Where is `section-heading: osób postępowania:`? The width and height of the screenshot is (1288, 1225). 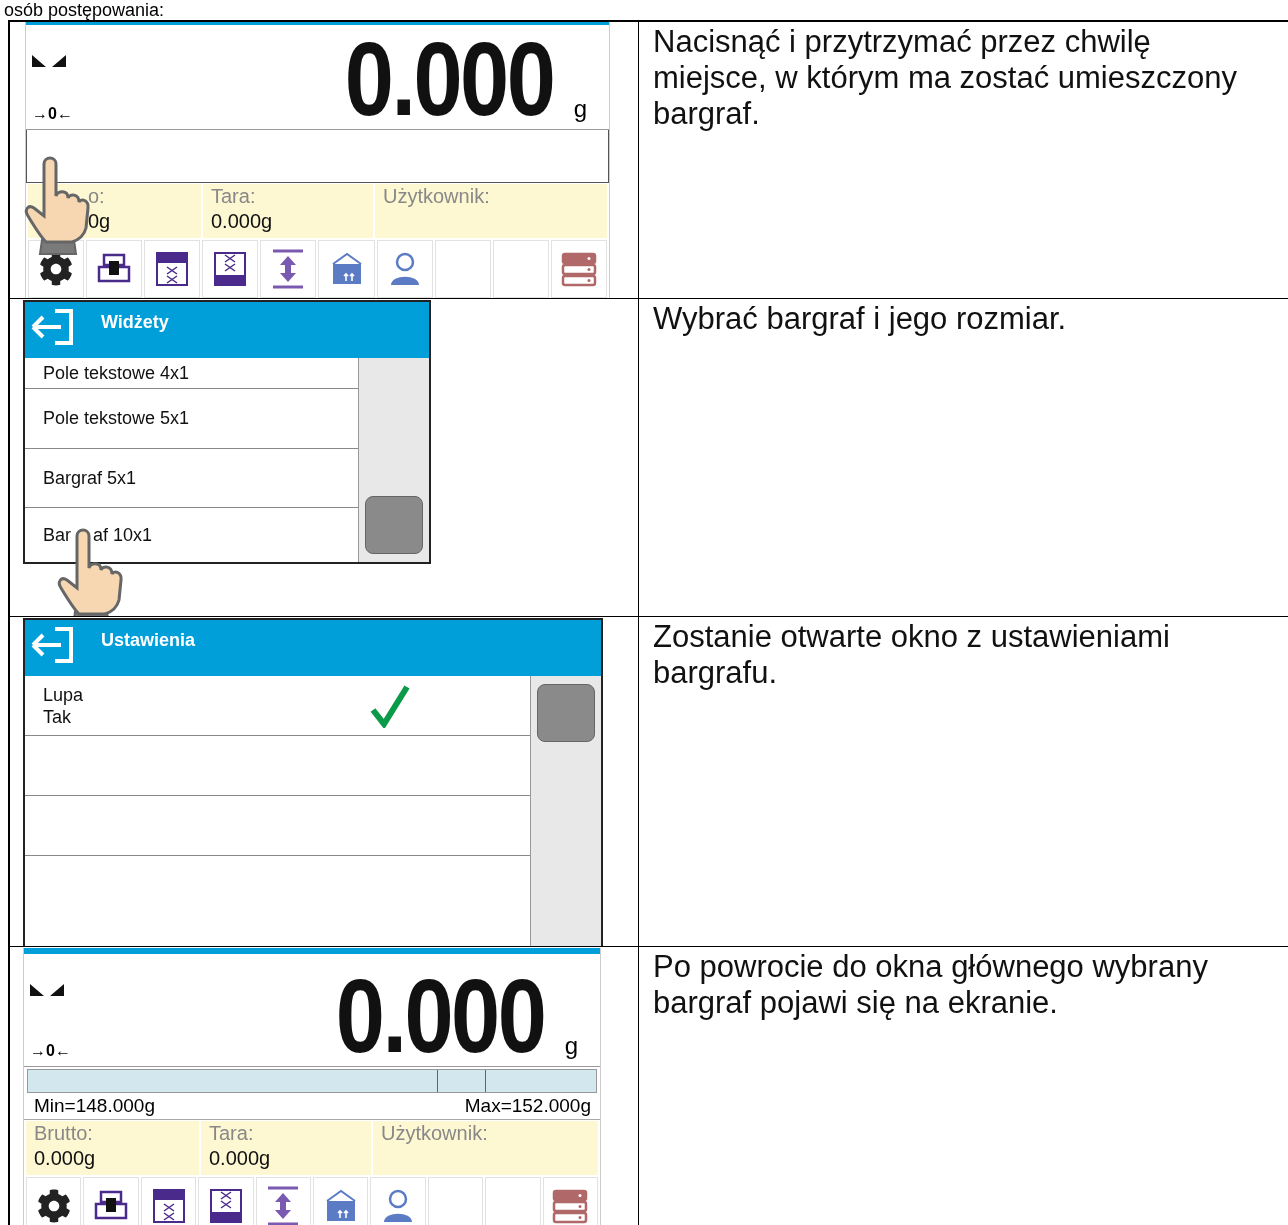 section-heading: osób postępowania: is located at coordinates (84, 10).